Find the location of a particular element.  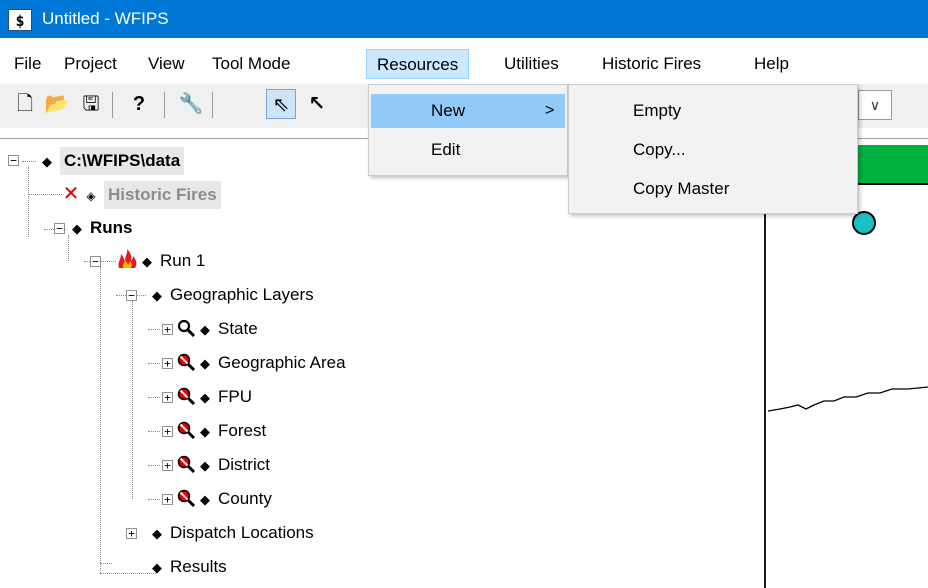

tree-node-layer-geographic-area: ◆ Geographic Area is located at coordinates (261, 363).